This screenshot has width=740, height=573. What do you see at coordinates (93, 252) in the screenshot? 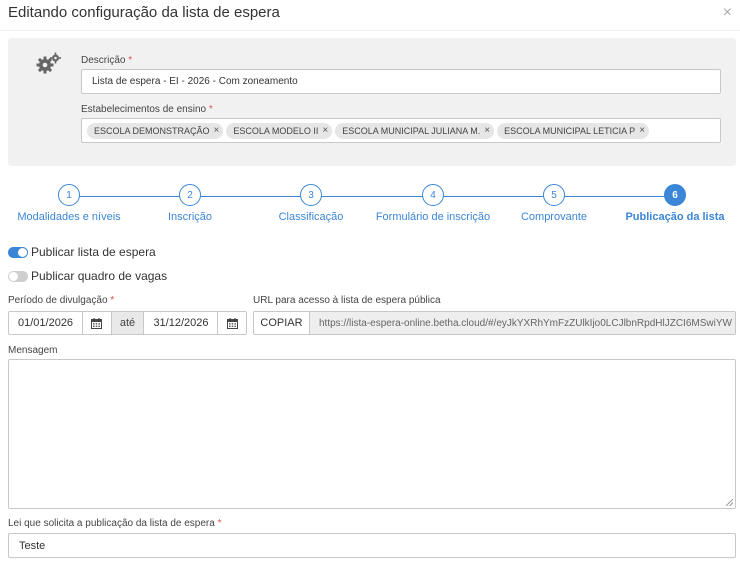
I see `publicar-lista-label: Publicar lista de espera` at bounding box center [93, 252].